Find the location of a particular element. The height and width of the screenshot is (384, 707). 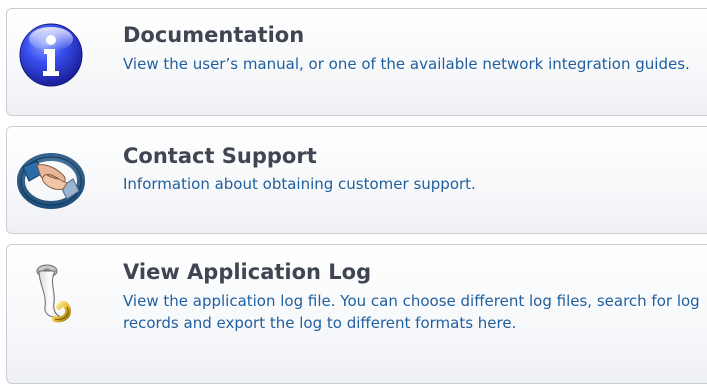

view-application-log-title: View Application Log is located at coordinates (247, 272).